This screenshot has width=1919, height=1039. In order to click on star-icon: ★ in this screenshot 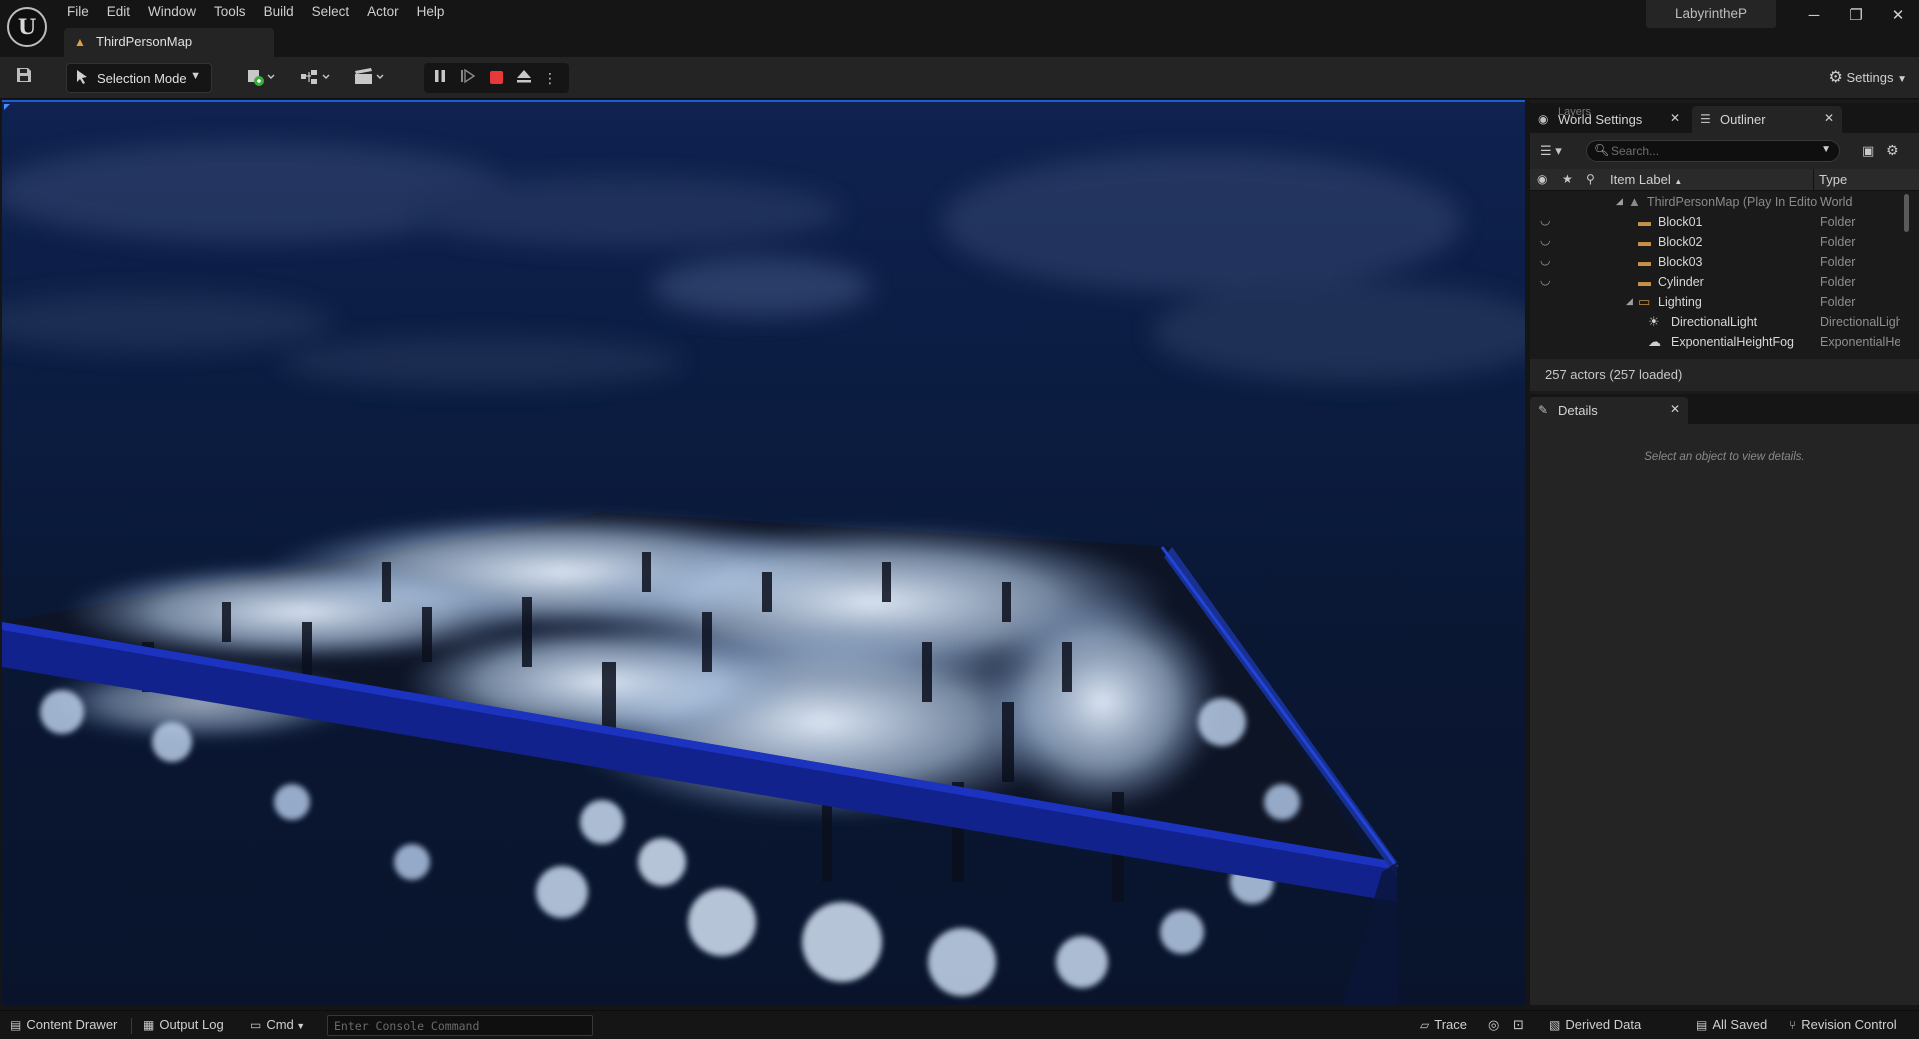, I will do `click(1567, 179)`.